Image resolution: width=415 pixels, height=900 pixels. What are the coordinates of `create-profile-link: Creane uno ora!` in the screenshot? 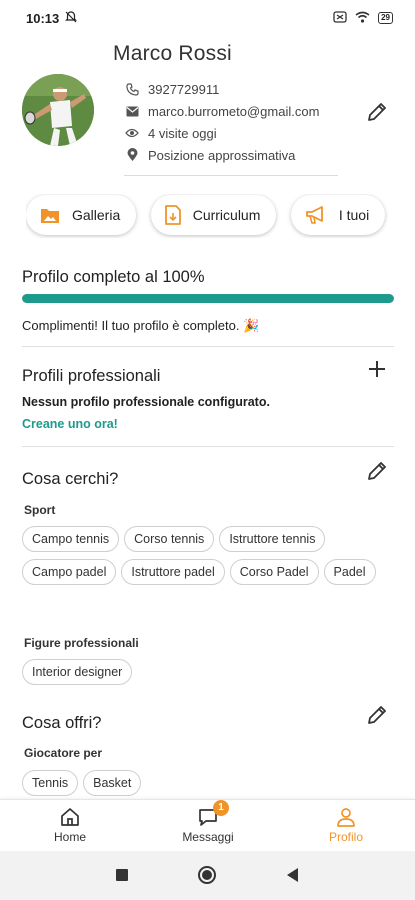 It's located at (70, 424).